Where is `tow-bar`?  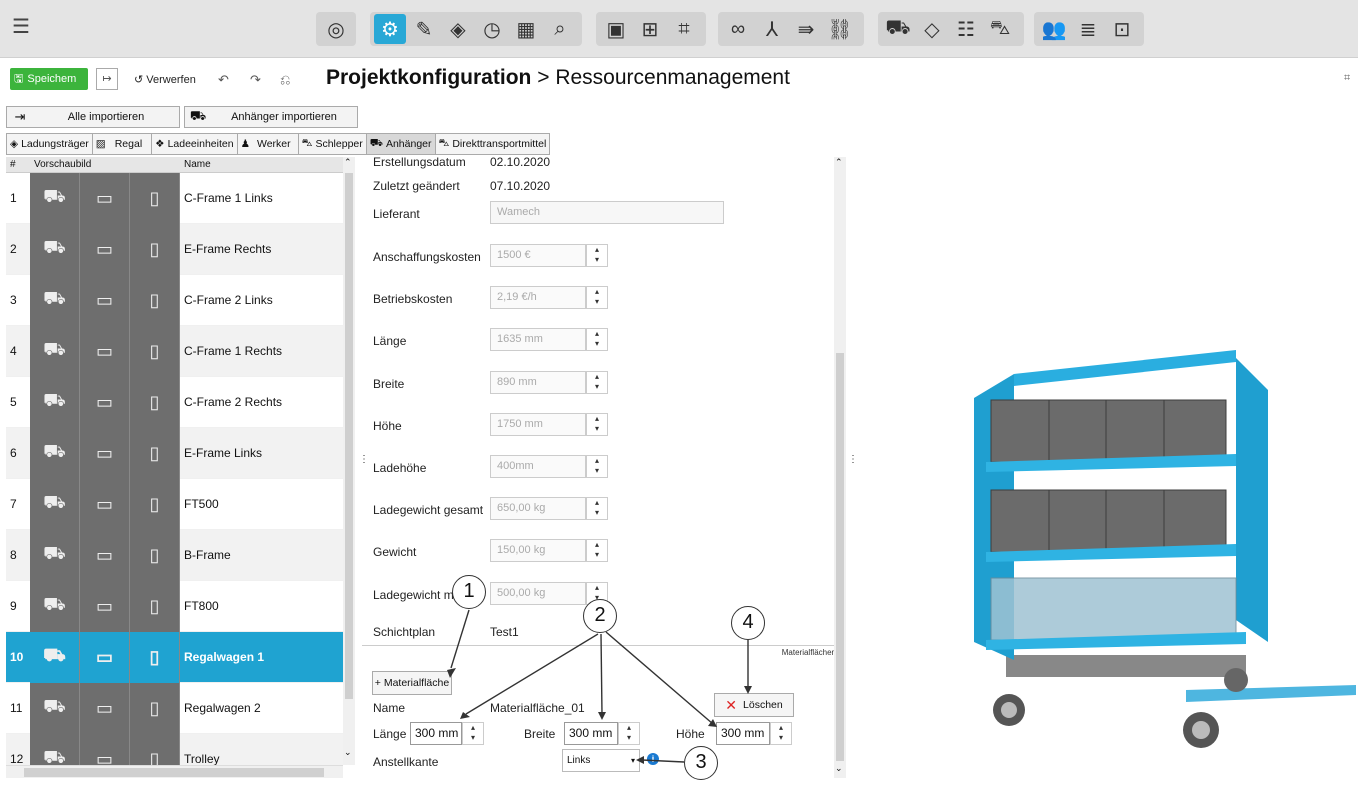 tow-bar is located at coordinates (1271, 693).